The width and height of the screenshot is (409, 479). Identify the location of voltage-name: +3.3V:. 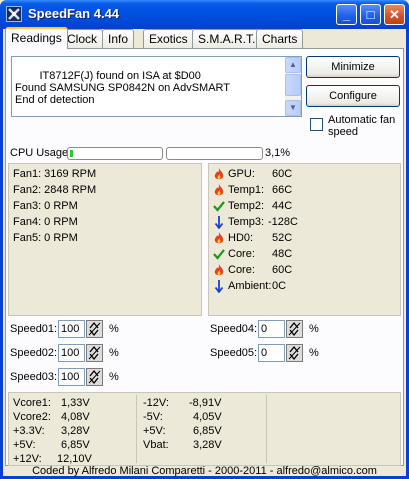
(29, 431).